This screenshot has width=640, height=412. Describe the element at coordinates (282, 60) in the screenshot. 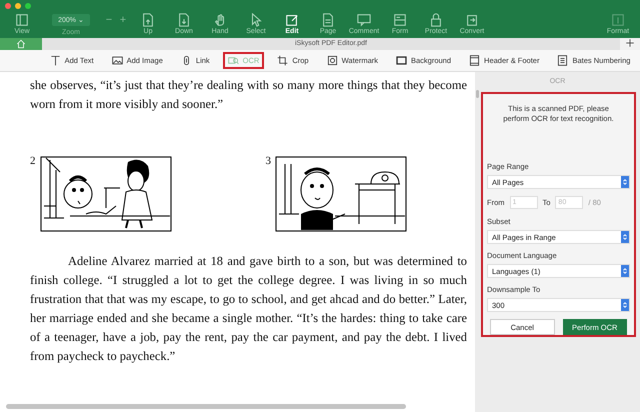

I see `crop-icon` at that location.